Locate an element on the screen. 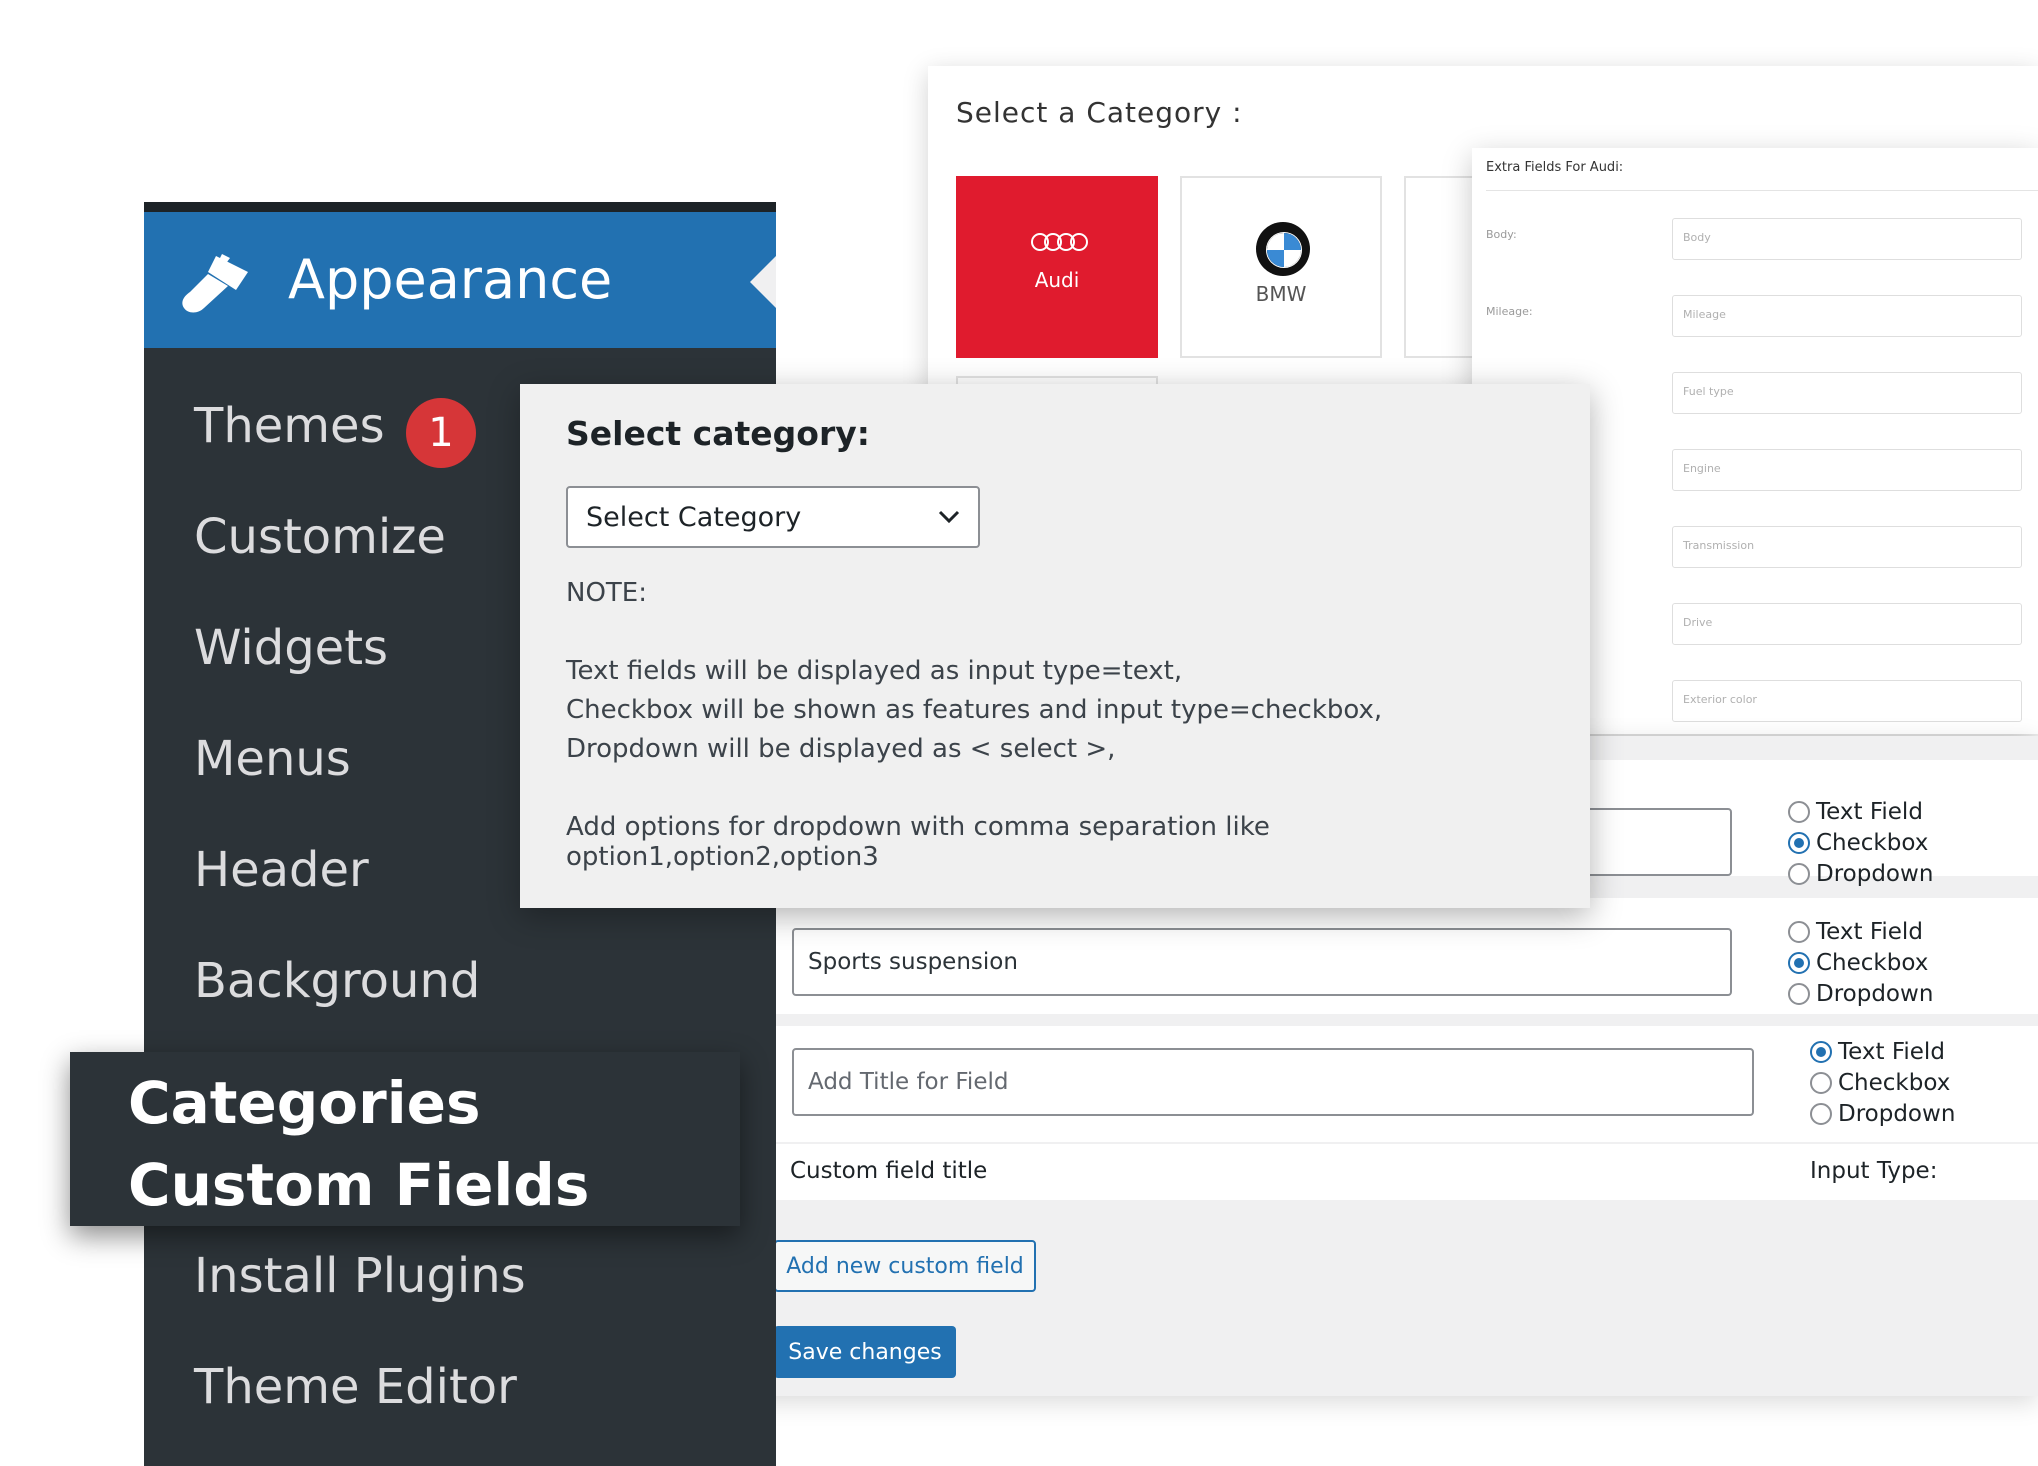  sidebar-item-categories-custom-fields: Categories Custom Fields is located at coordinates (405, 1139).